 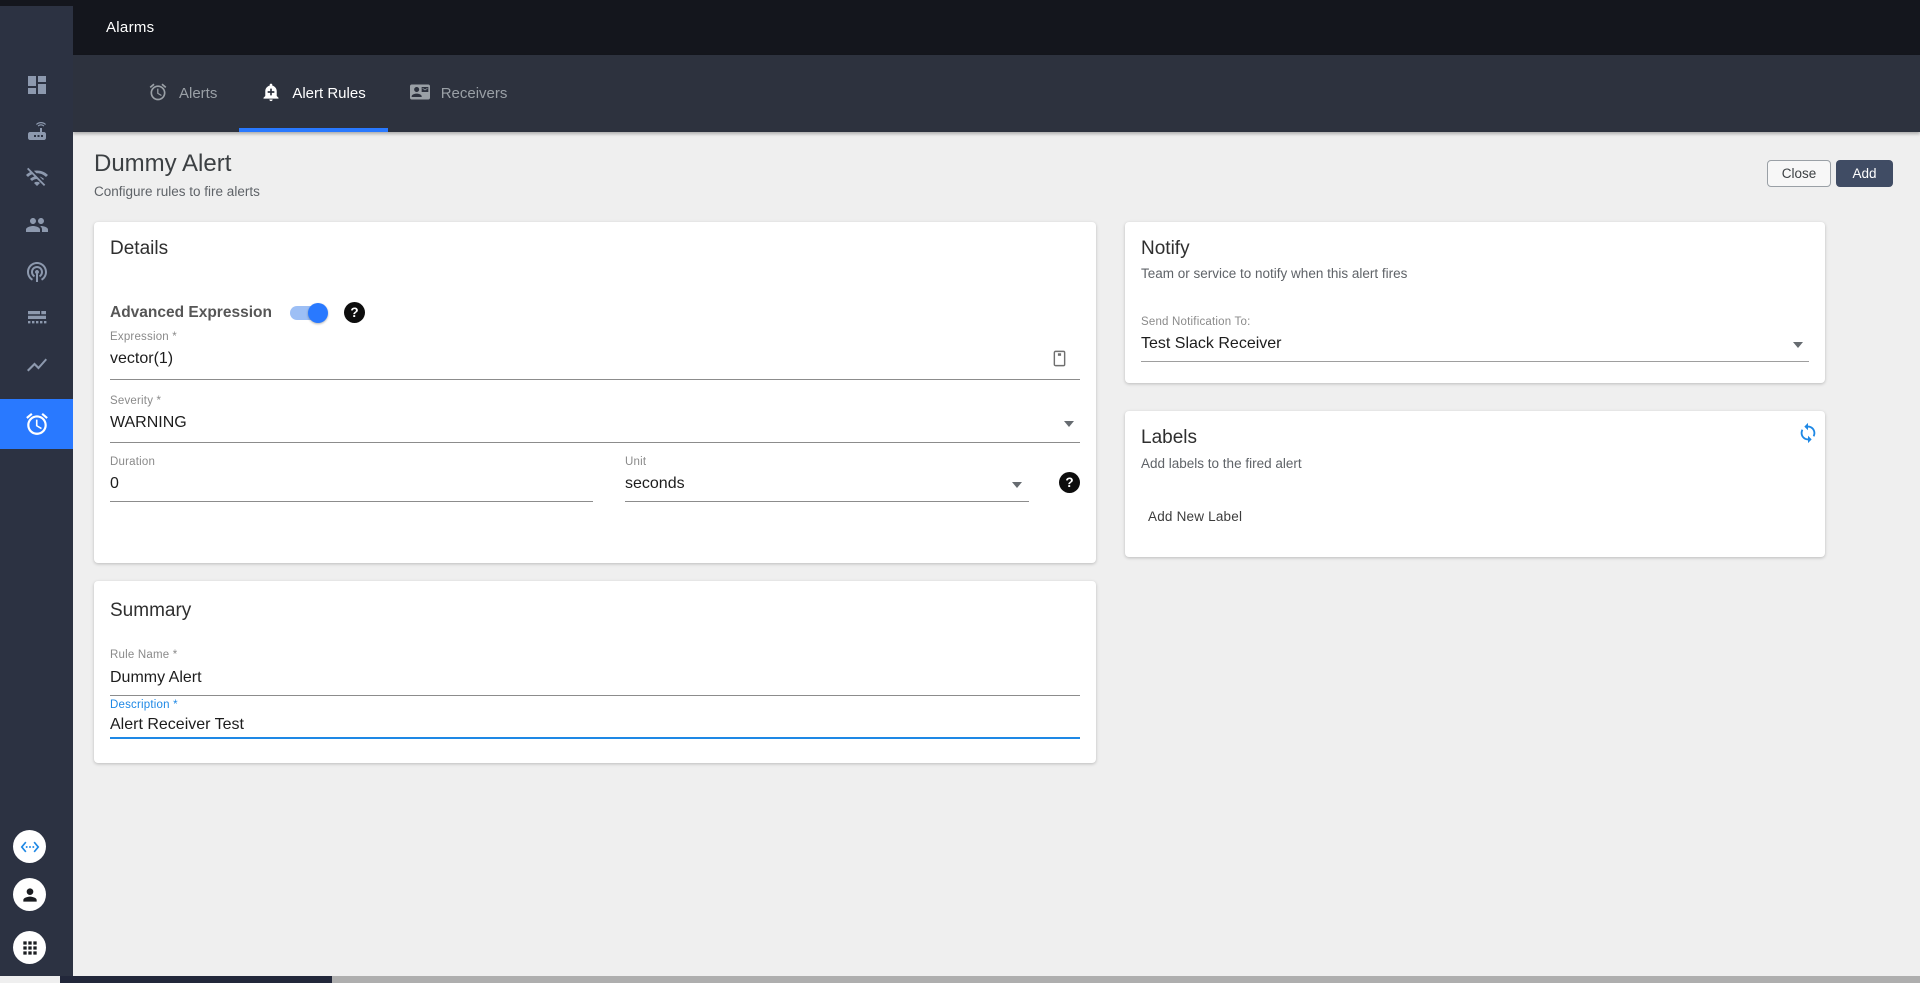 I want to click on horizontal-scrollbar-thumb, so click(x=196, y=979).